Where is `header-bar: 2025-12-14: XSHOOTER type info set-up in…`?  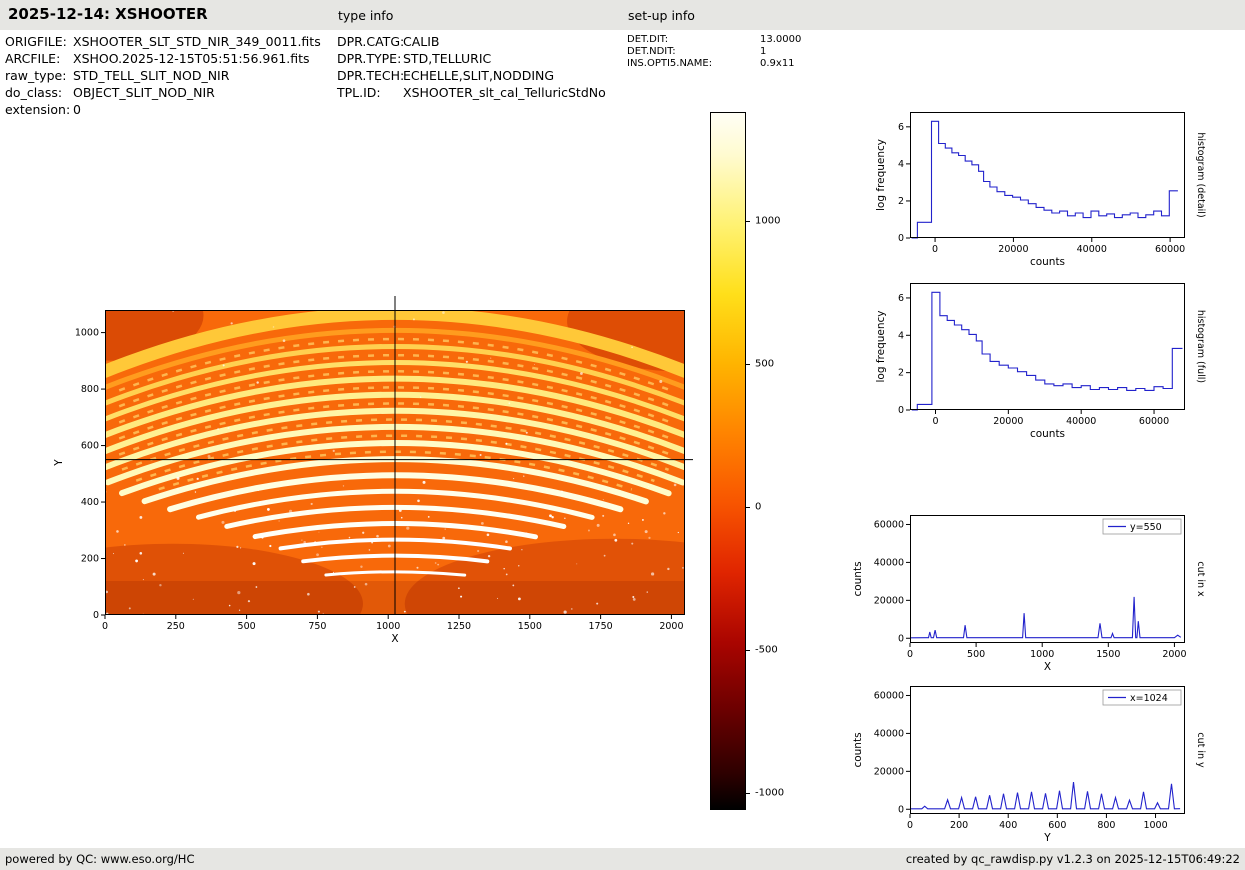
header-bar: 2025-12-14: XSHOOTER type info set-up in… is located at coordinates (622, 15).